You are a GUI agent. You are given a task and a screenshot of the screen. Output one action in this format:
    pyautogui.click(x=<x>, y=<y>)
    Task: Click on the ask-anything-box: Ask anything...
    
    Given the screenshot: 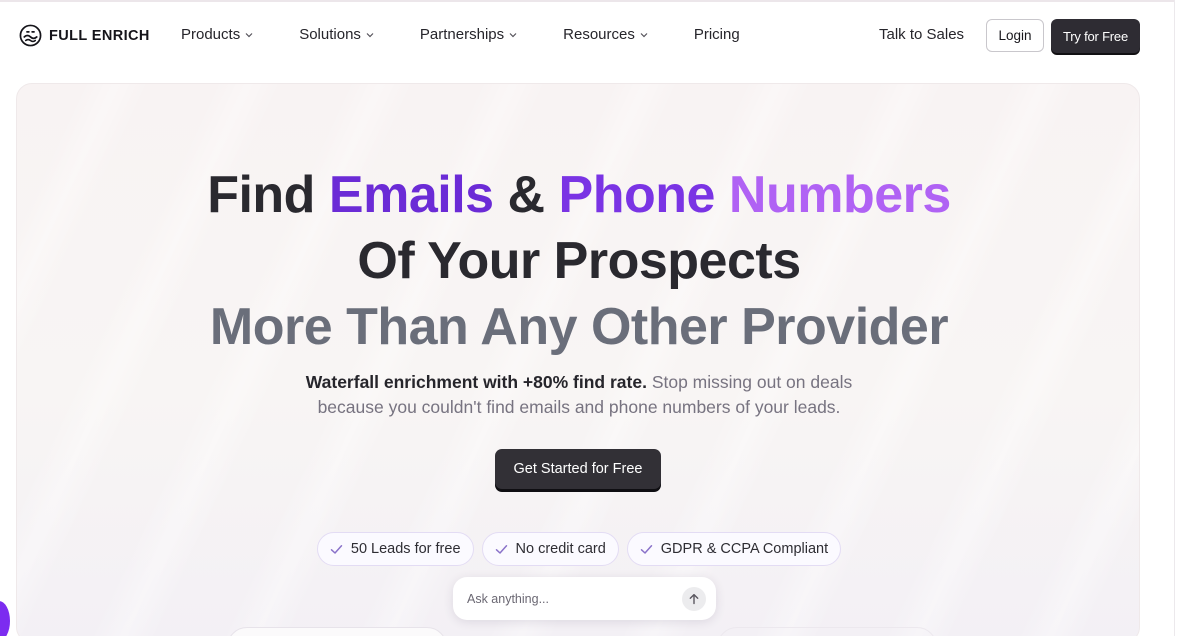 What is the action you would take?
    pyautogui.click(x=584, y=598)
    